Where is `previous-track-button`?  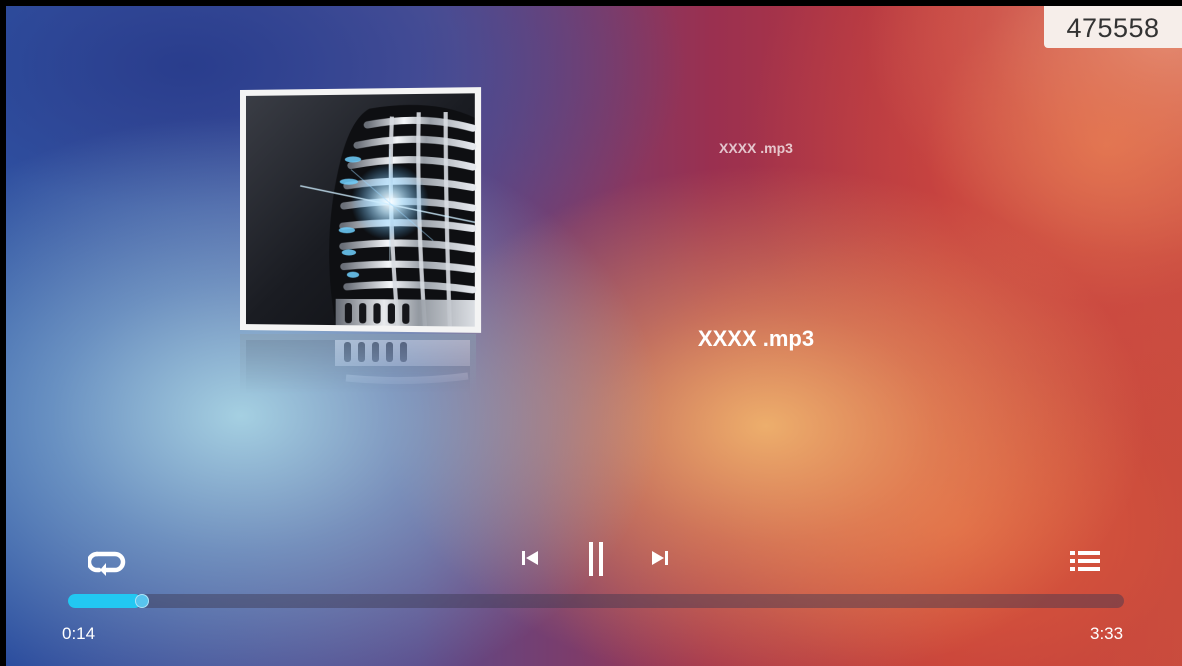 previous-track-button is located at coordinates (530, 558).